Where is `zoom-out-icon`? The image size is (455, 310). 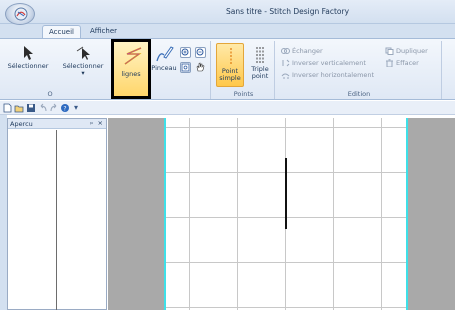
zoom-out-icon is located at coordinates (200, 52).